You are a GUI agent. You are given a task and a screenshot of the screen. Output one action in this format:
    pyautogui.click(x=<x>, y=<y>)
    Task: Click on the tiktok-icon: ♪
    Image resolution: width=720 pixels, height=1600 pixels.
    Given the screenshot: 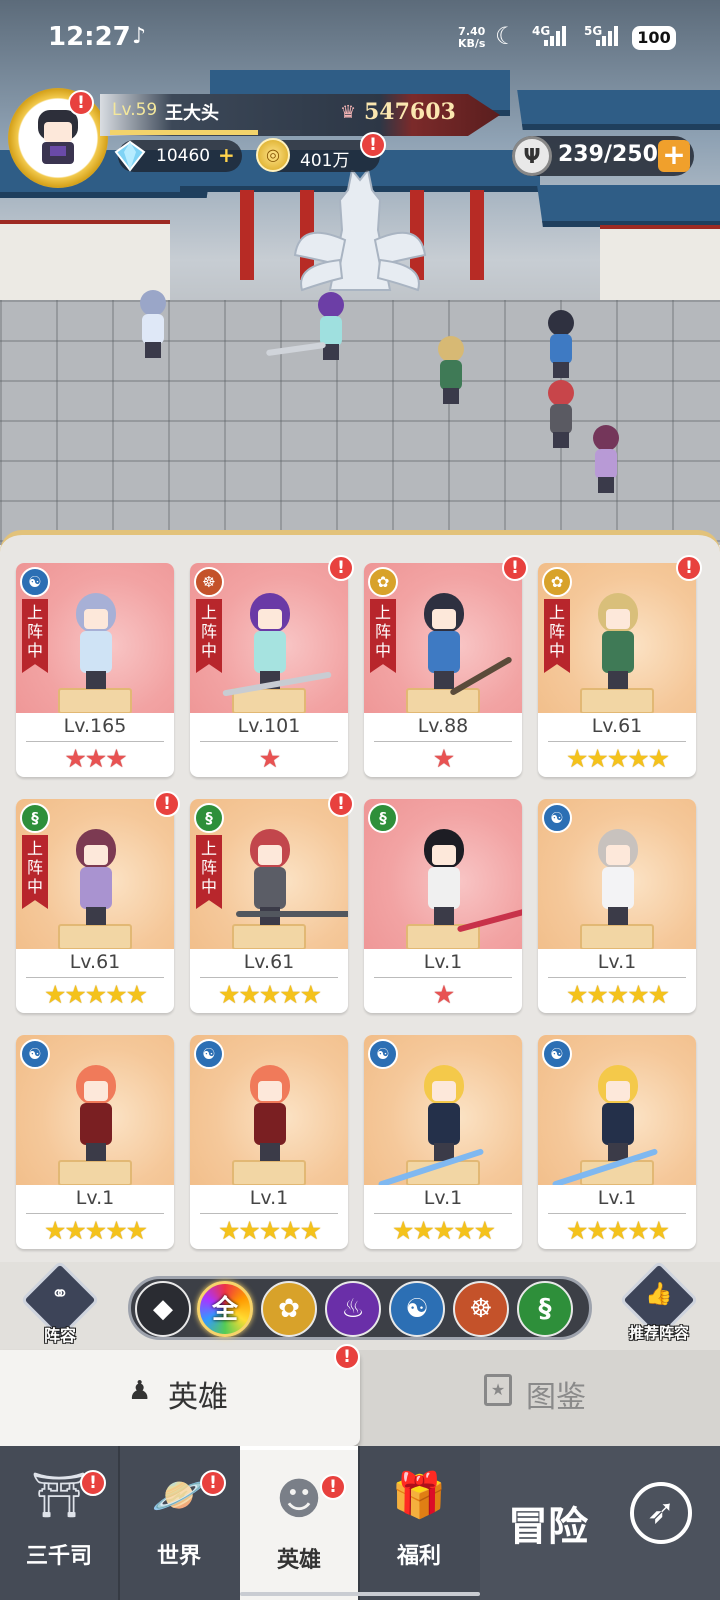 What is the action you would take?
    pyautogui.click(x=139, y=36)
    